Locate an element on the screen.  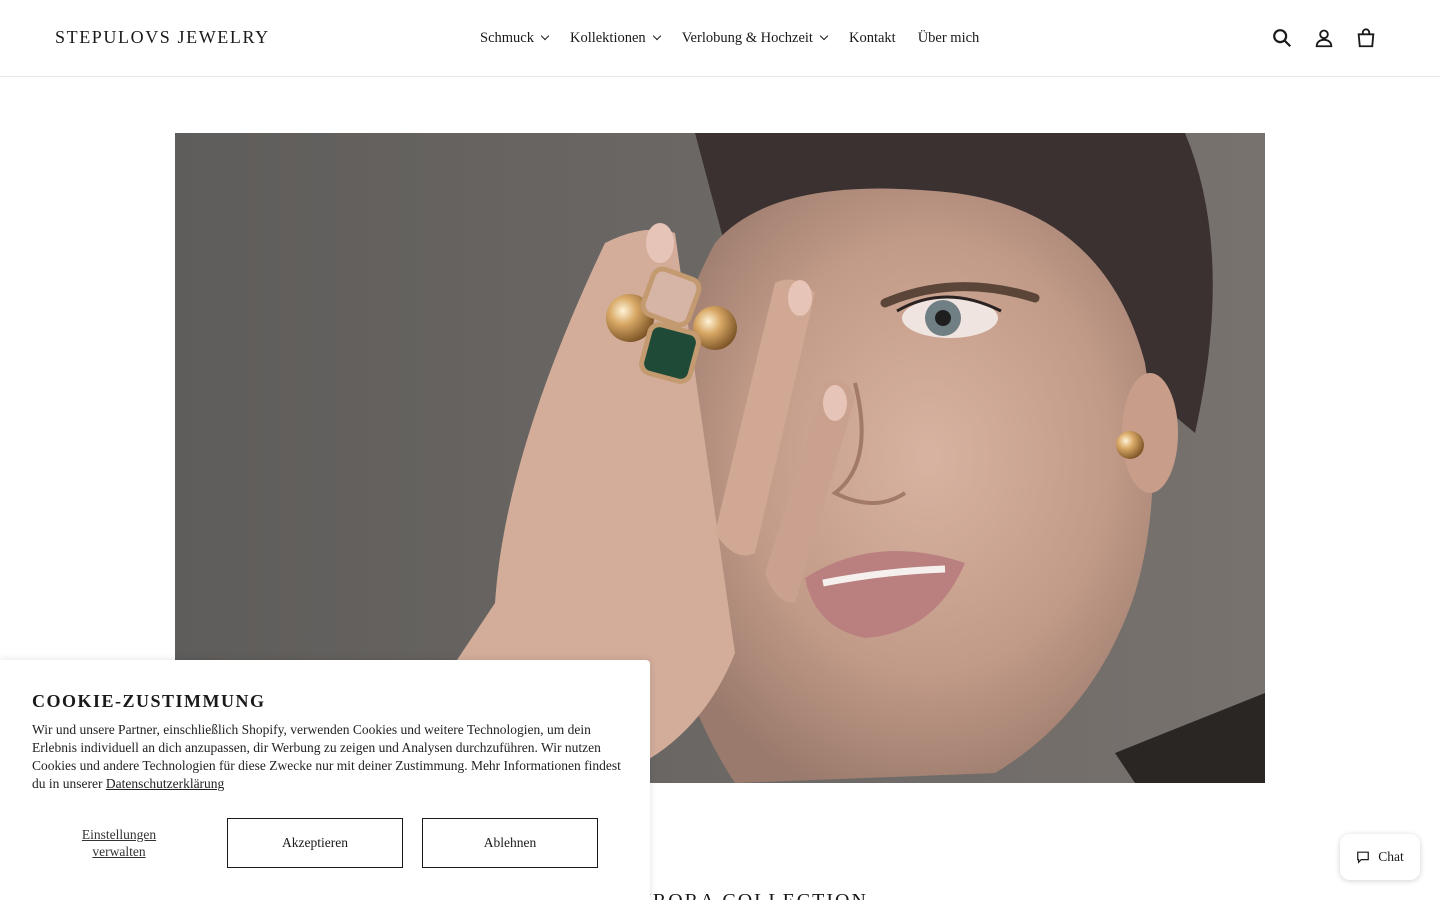
nav-item-schmuck: Schmuck is located at coordinates (514, 38).